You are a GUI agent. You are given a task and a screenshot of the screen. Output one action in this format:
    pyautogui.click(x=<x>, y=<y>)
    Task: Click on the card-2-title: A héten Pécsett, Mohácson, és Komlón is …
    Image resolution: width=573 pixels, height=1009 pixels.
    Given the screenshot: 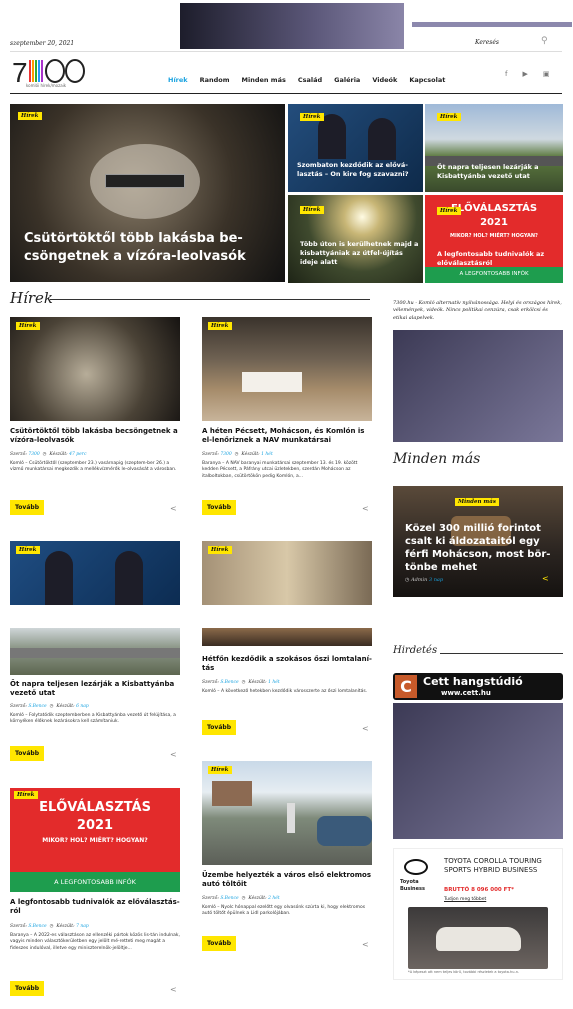 What is the action you would take?
    pyautogui.click(x=287, y=436)
    